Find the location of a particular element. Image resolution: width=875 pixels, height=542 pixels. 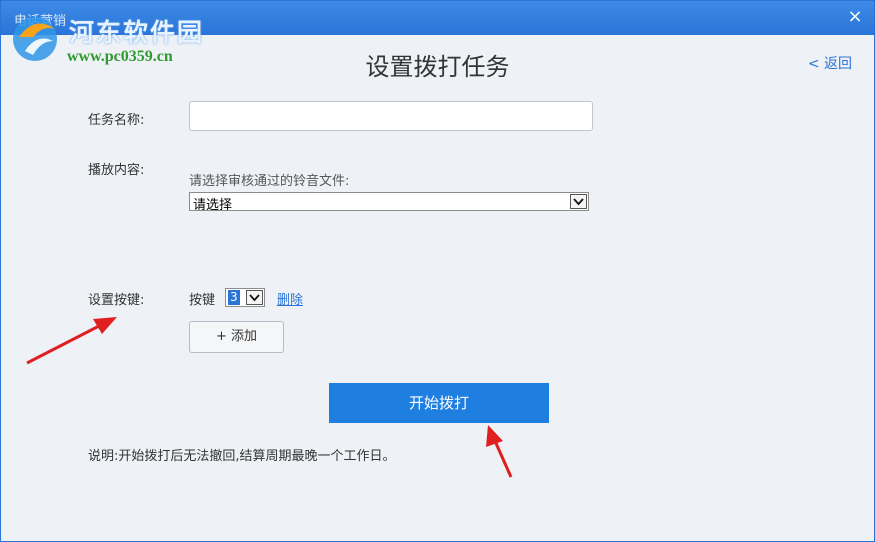

annotation-arrow-start is located at coordinates (499, 451).